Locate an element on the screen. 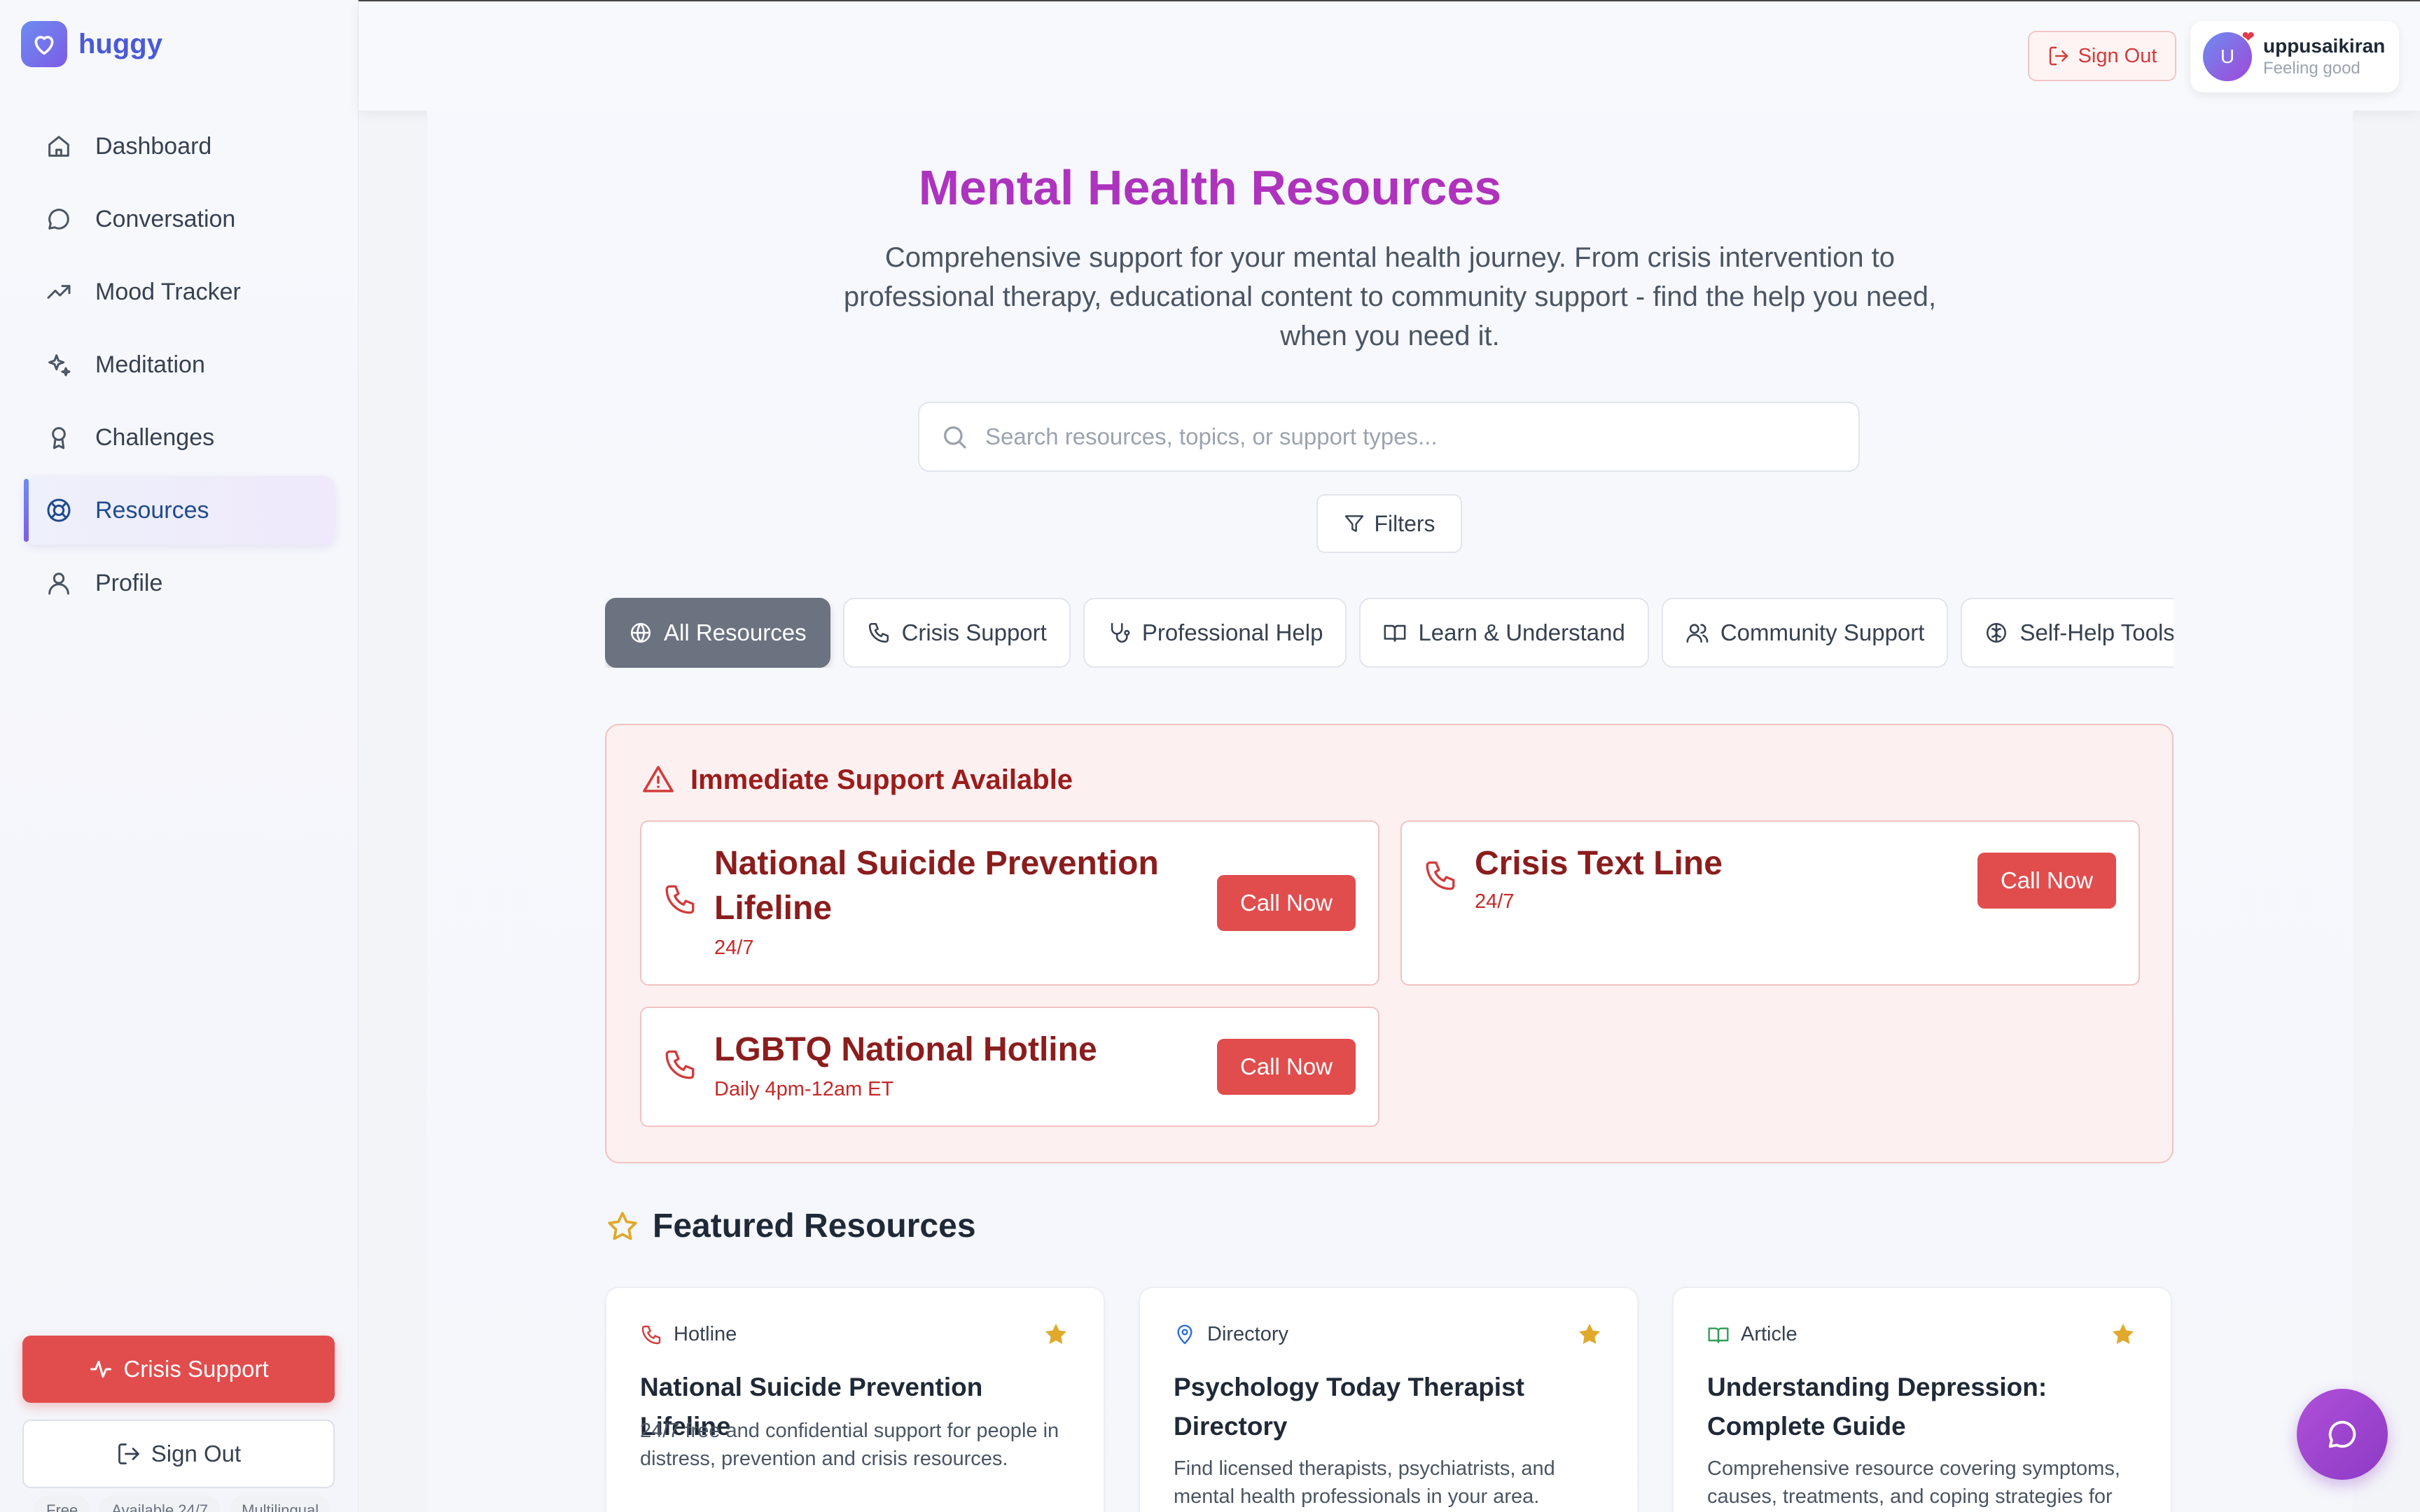 The image size is (2420, 1512). alert-triangle-icon is located at coordinates (658, 780).